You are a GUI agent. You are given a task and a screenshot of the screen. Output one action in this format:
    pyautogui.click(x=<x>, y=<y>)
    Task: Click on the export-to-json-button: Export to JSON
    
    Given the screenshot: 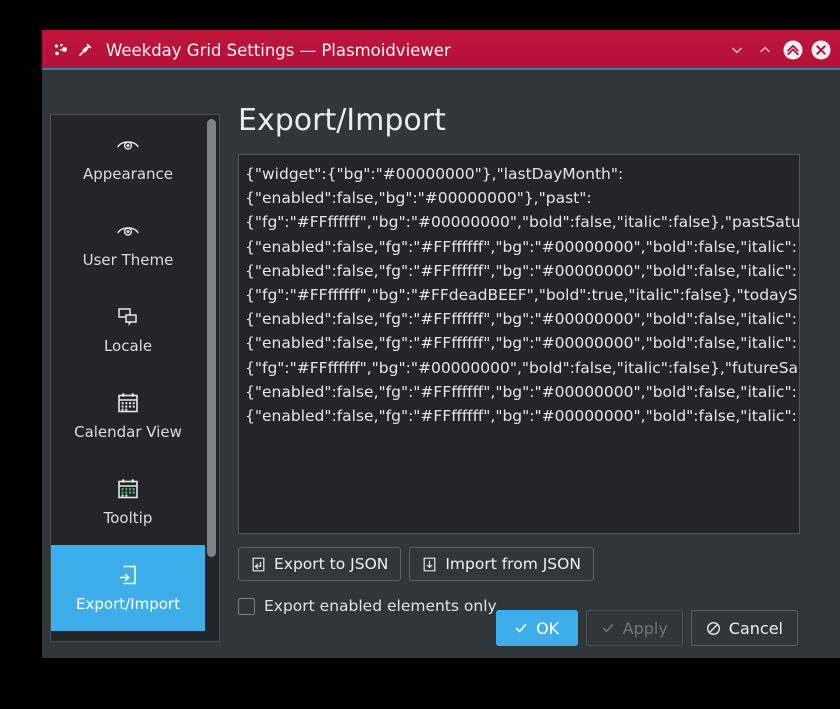 What is the action you would take?
    pyautogui.click(x=320, y=564)
    